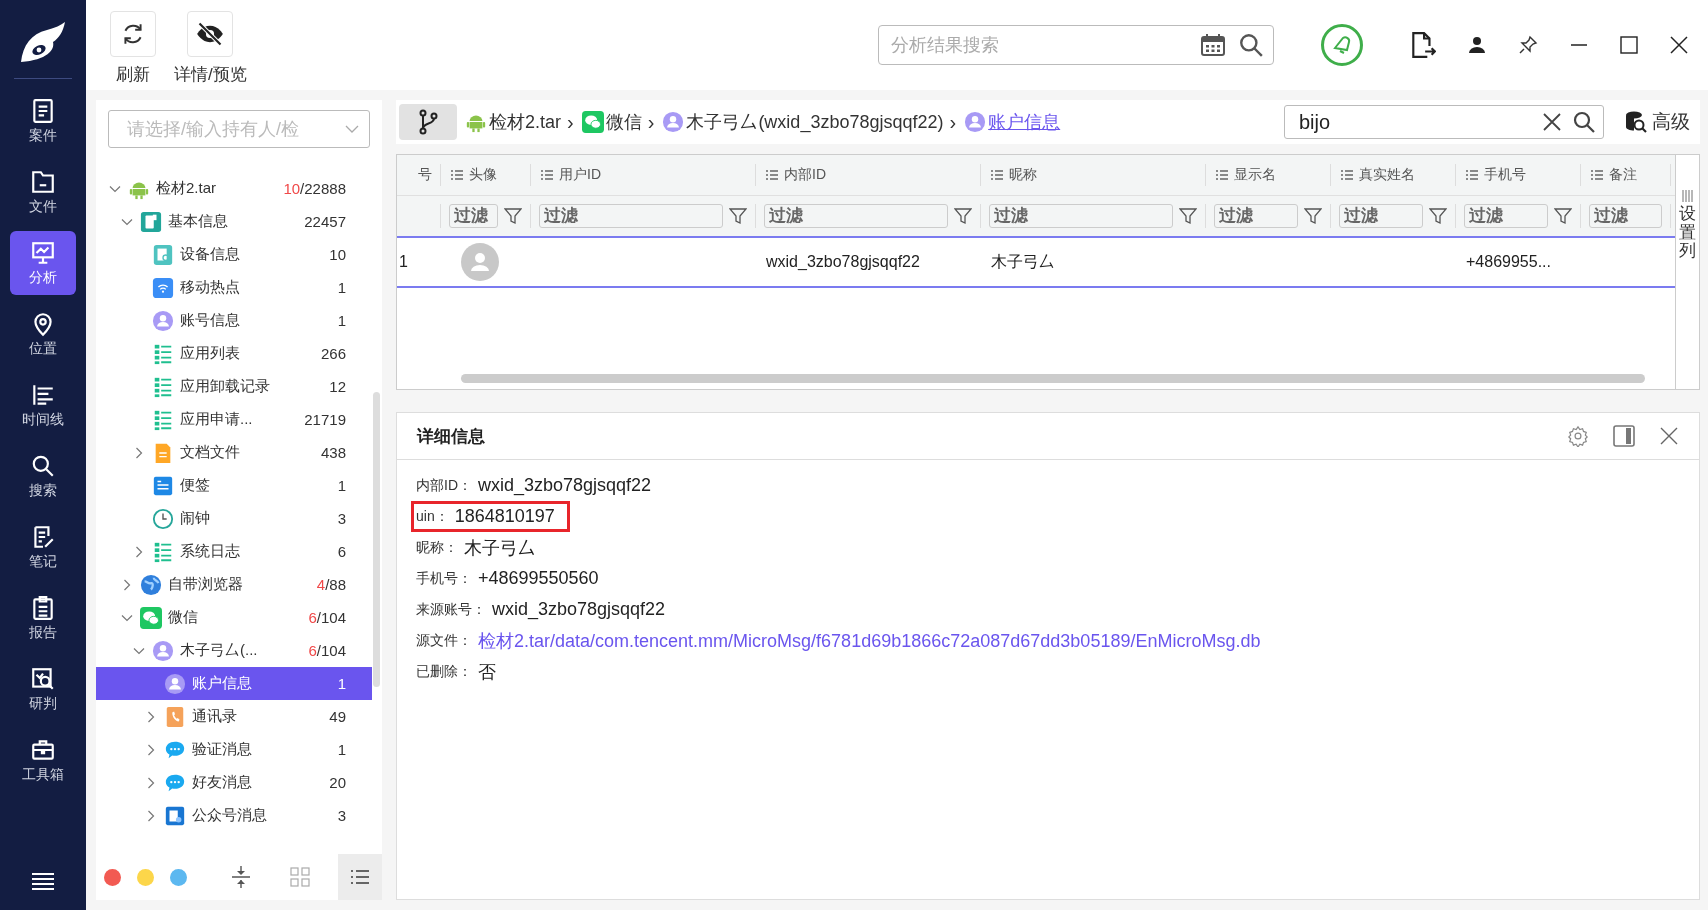 The height and width of the screenshot is (910, 1708). What do you see at coordinates (234, 650) in the screenshot?
I see `tree-item: 木子弓厶(... 6/104` at bounding box center [234, 650].